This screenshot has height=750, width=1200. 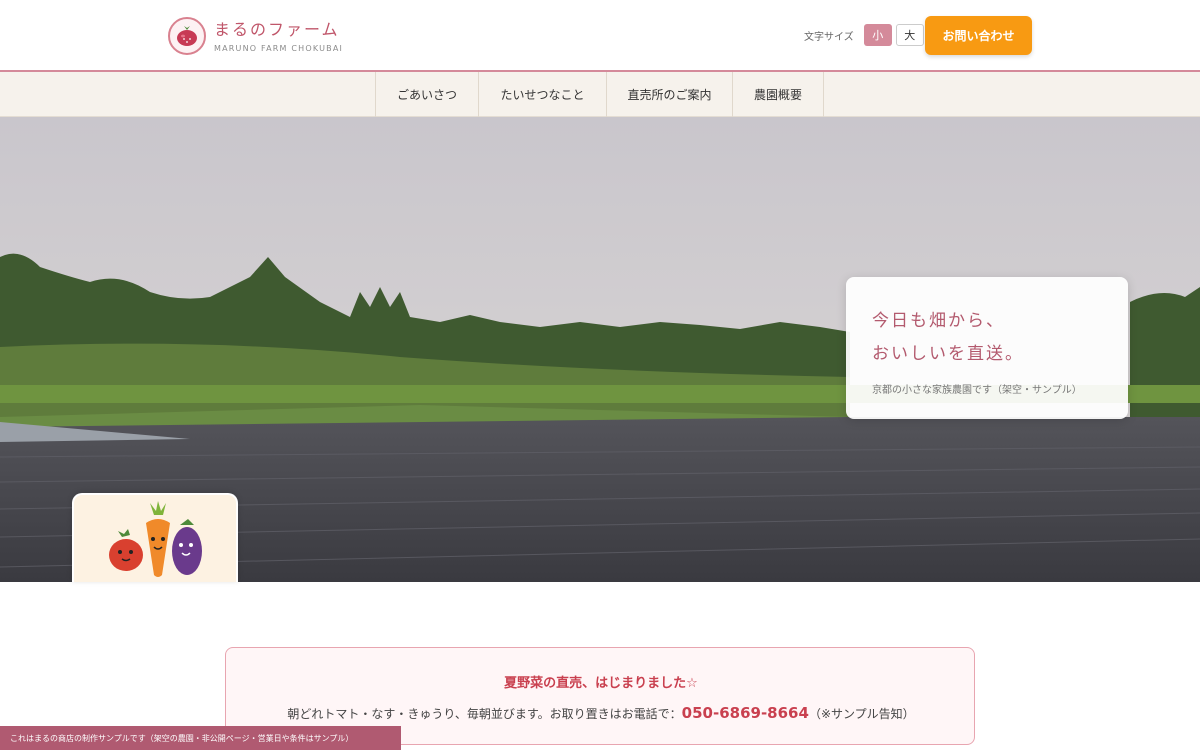 I want to click on hero-message-card: 今日も畑から、 おいしいを直送。 京都の小さな家族農園です（架空・サンプル）, so click(x=987, y=348).